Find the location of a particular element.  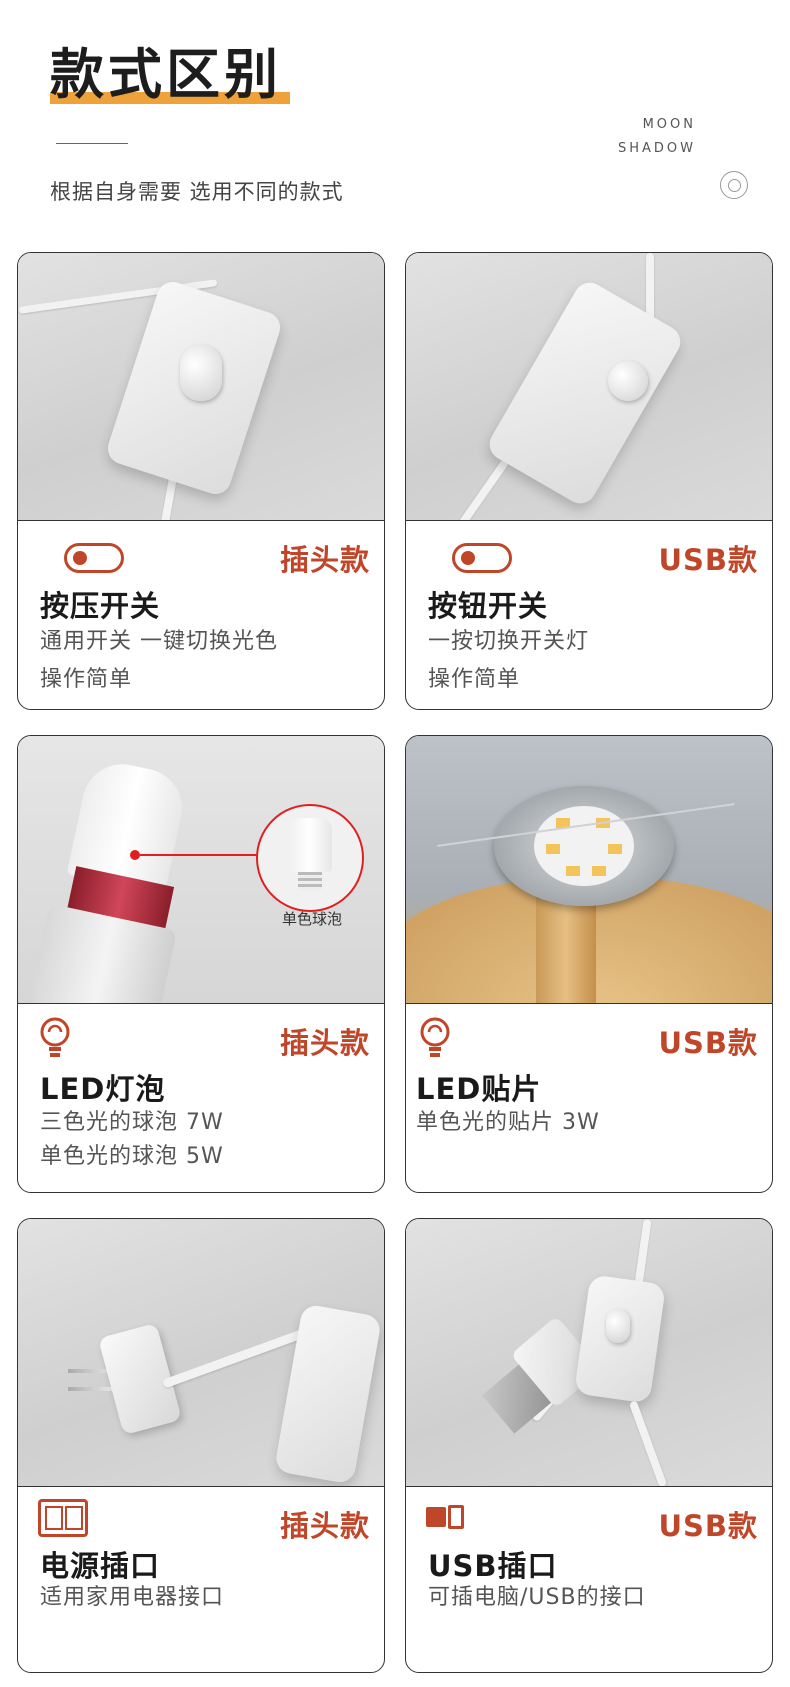

usb-port-icon is located at coordinates (445, 1518).